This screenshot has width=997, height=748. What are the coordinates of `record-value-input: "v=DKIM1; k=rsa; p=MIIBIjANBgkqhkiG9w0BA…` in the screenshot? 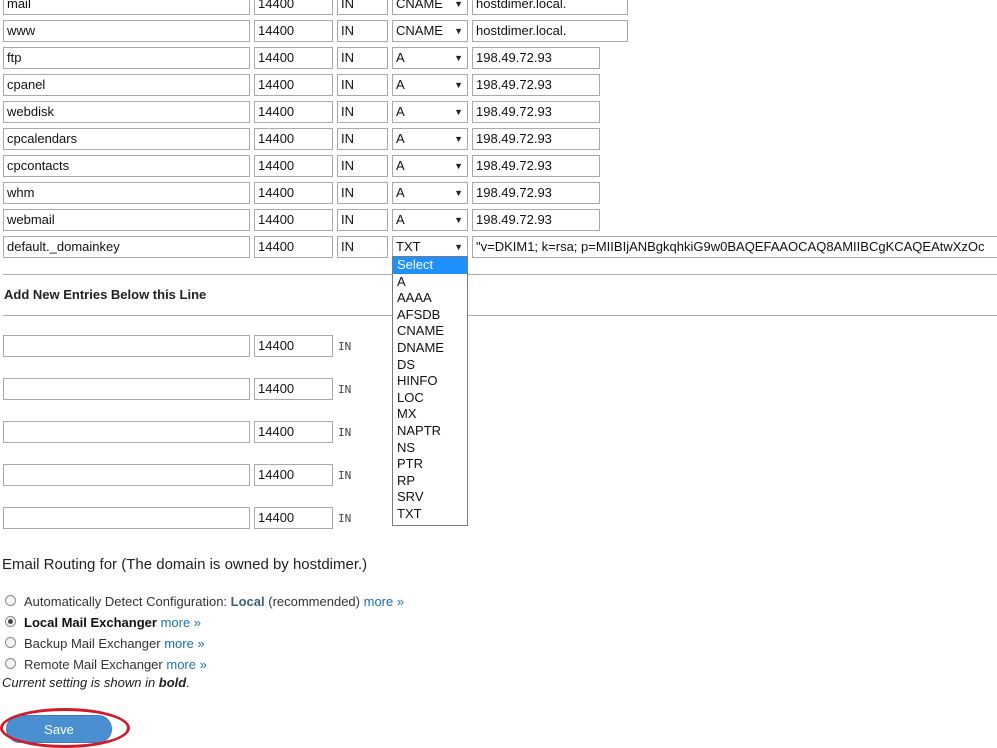 It's located at (734, 247).